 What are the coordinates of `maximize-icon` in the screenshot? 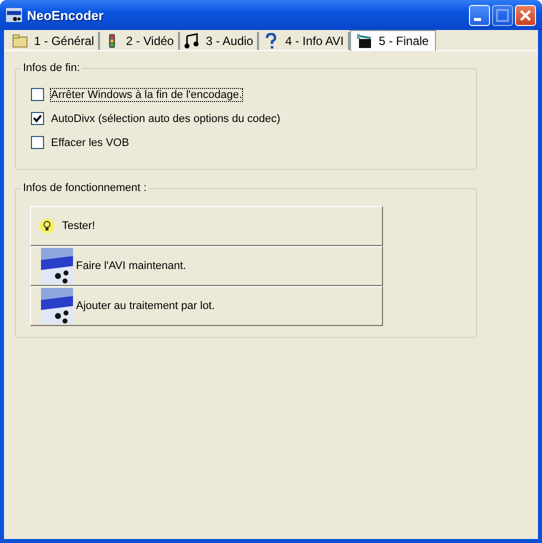 It's located at (502, 15).